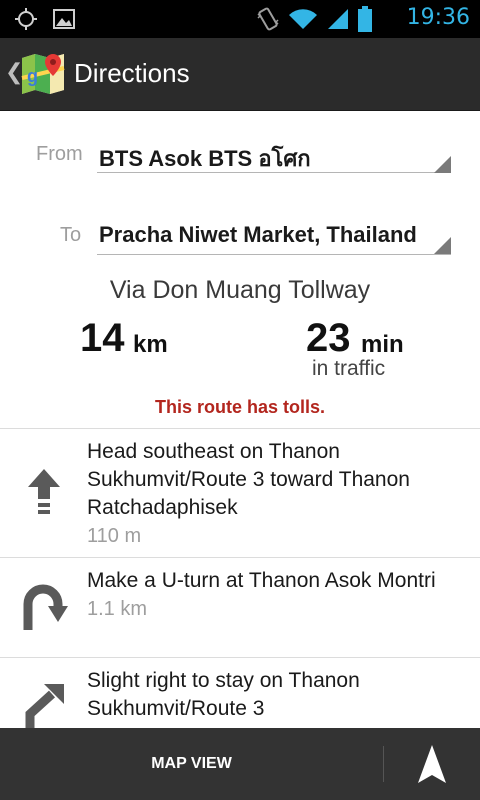  What do you see at coordinates (349, 368) in the screenshot?
I see `traffic-note: in traffic` at bounding box center [349, 368].